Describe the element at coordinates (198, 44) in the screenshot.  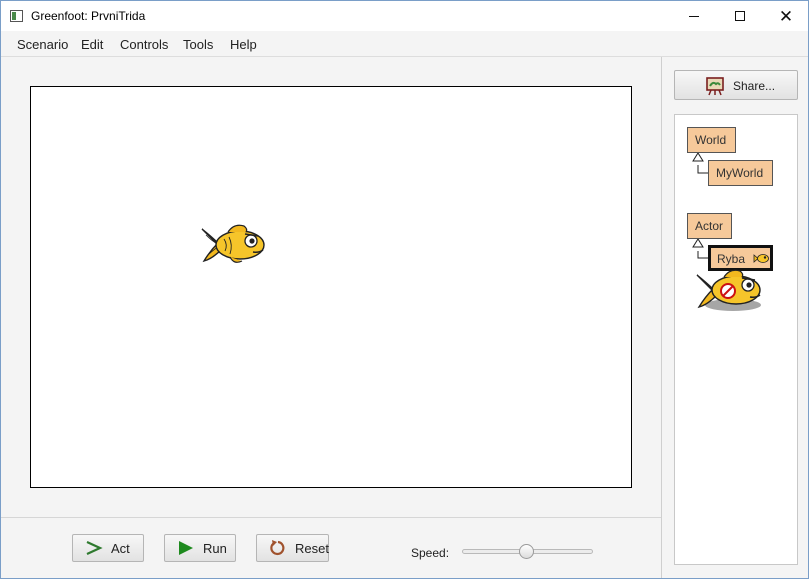
I see `menu-tools: Tools` at that location.